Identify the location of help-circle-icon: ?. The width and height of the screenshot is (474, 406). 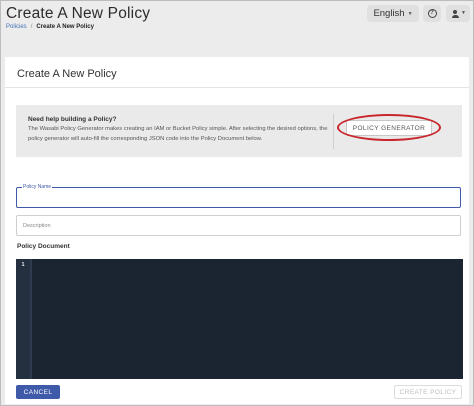
(432, 13).